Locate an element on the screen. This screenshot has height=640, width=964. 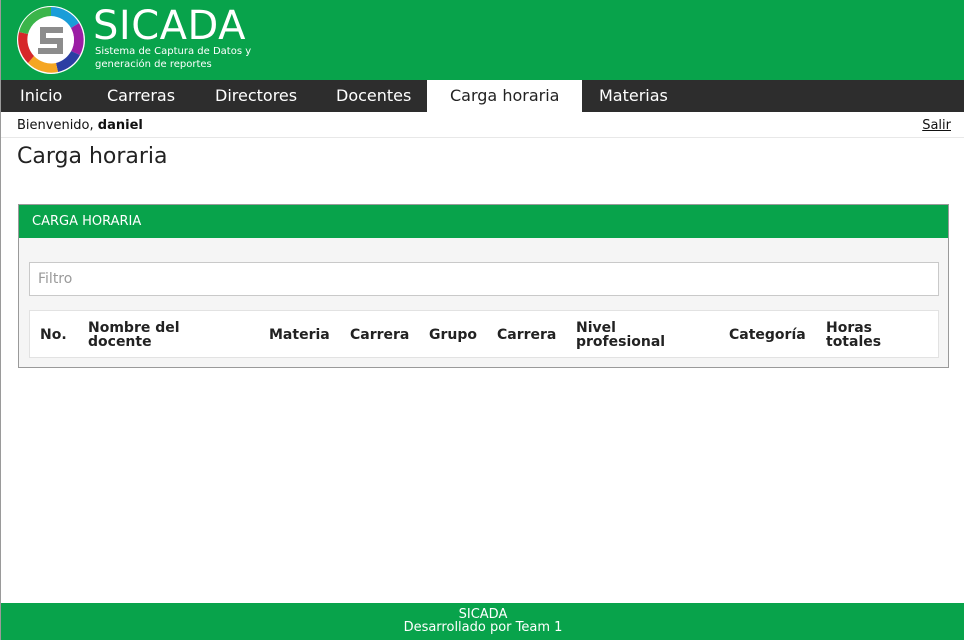
app-subtitle-line2: generación de reportes is located at coordinates (153, 64).